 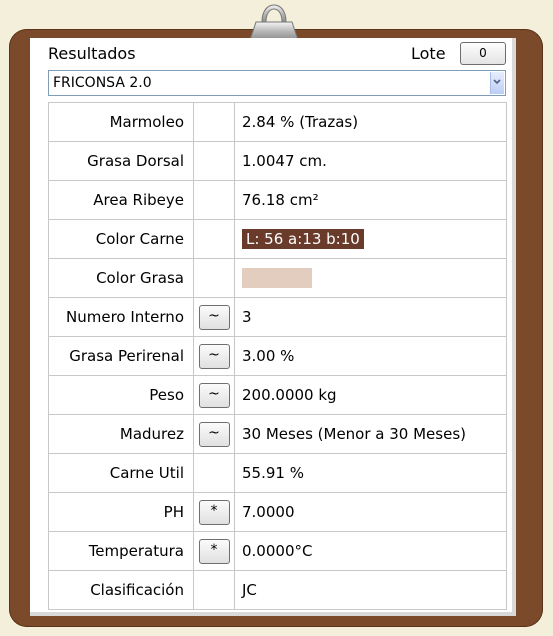 I want to click on row-label: Clasificación, so click(x=121, y=590).